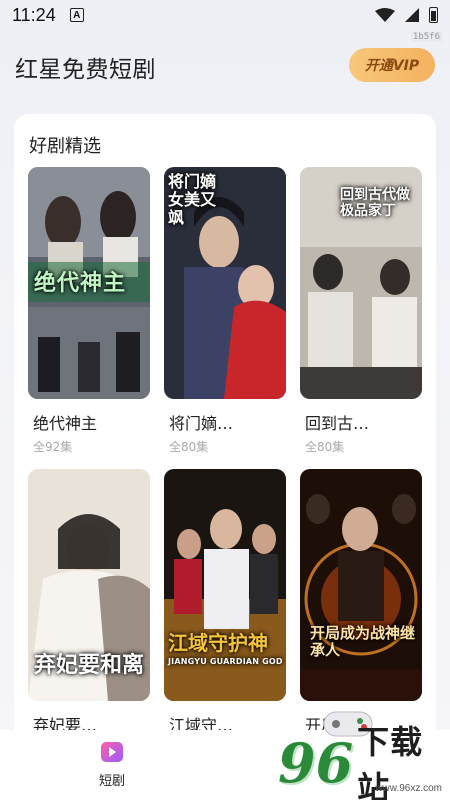  Describe the element at coordinates (192, 199) in the screenshot. I see `poster-title: 将门嫡女美又飒` at that location.